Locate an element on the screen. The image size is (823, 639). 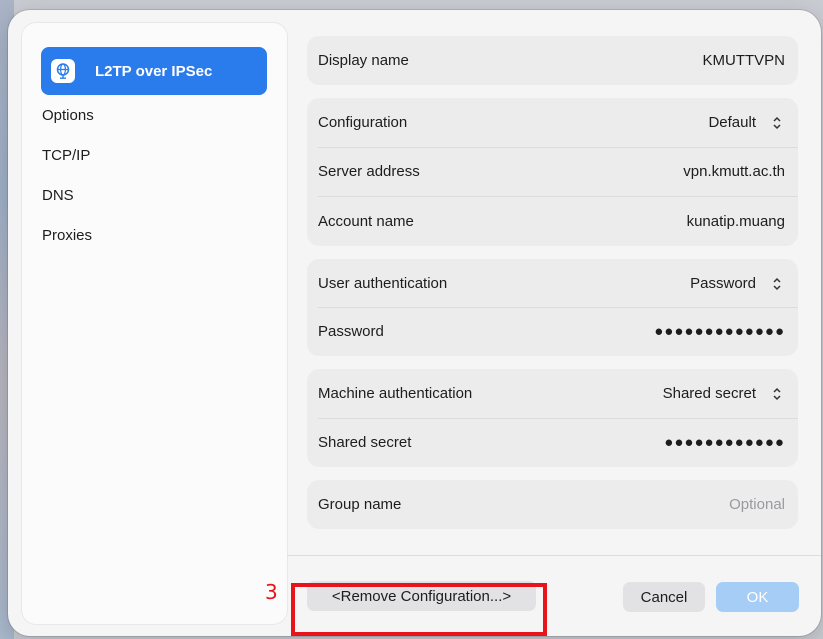
server-address-row: Server address vpn.kmutt.ac.th is located at coordinates (552, 171).